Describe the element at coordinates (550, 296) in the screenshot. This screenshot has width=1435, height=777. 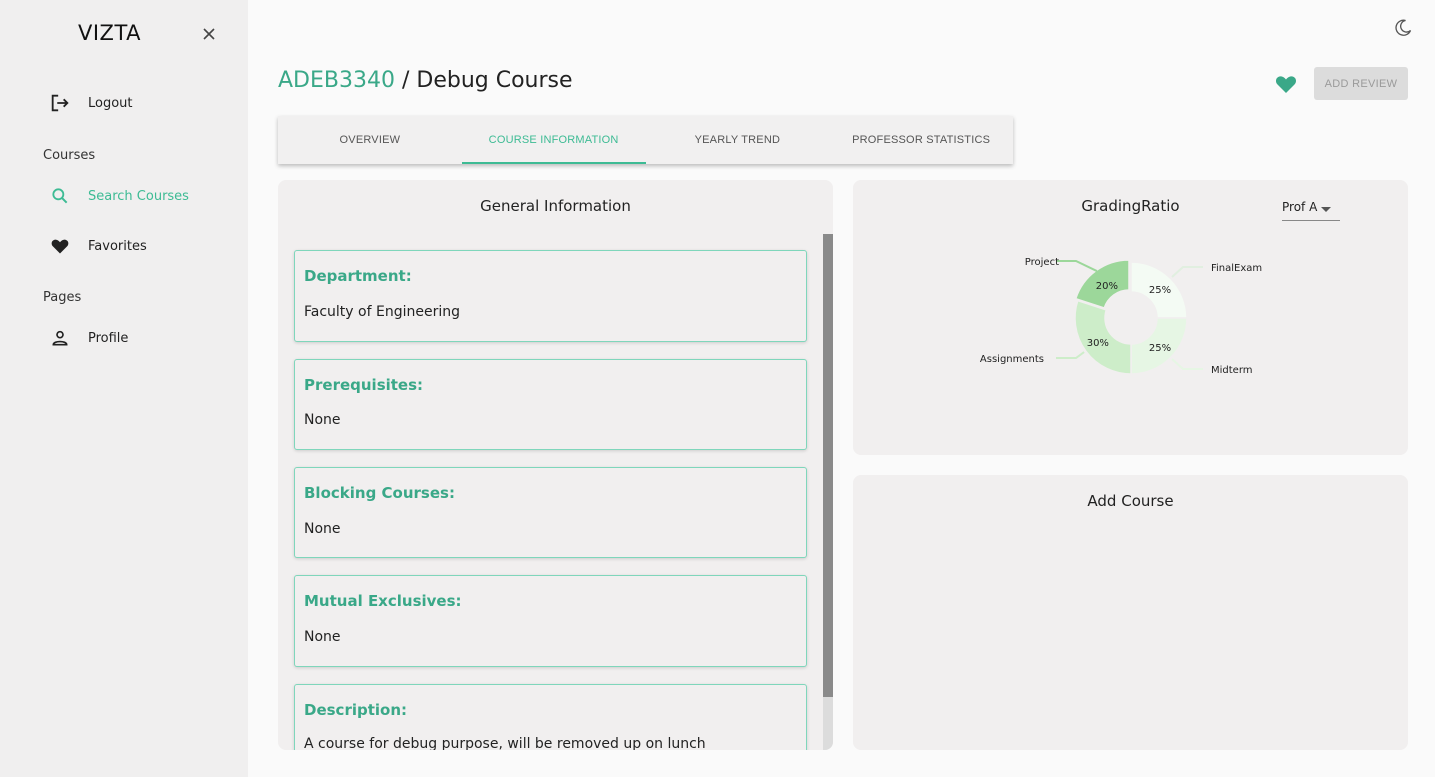
I see `info-card-department: Department: Faculty of Engineering` at that location.